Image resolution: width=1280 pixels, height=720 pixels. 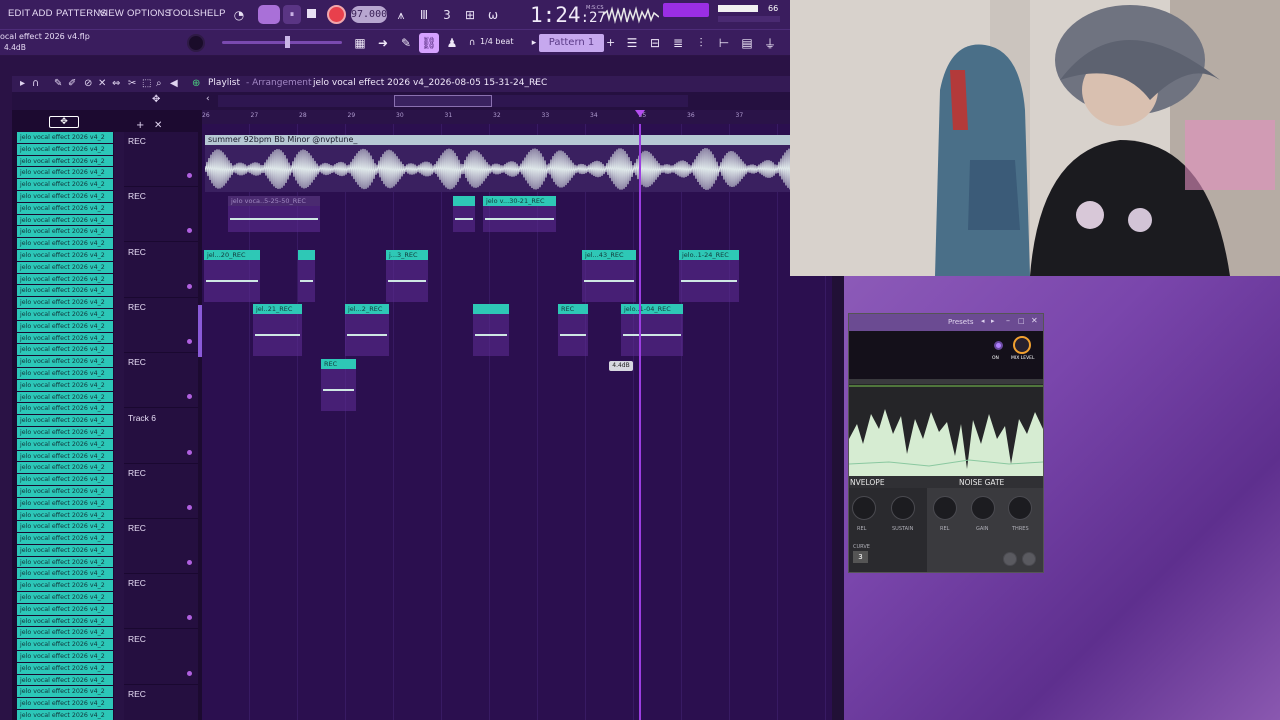 I want to click on threshold-knob, so click(x=1020, y=508).